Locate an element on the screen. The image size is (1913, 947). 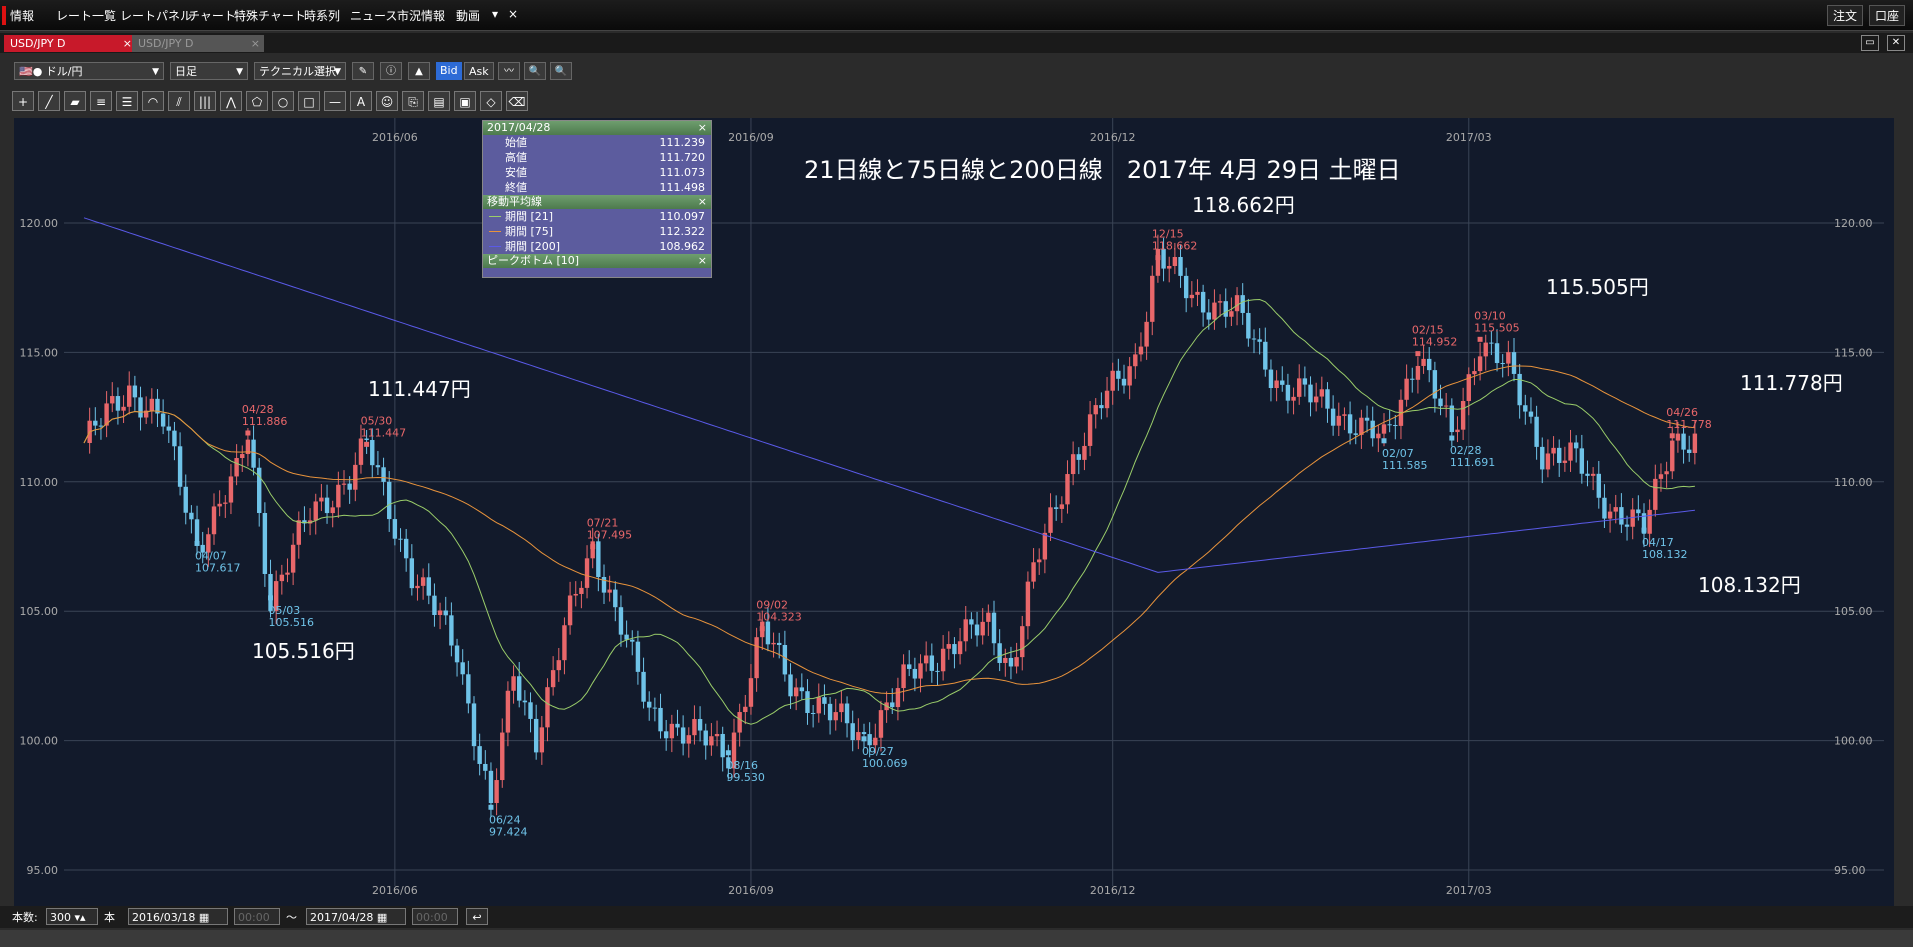
fibonacci-icon: ☰ is located at coordinates (127, 101).